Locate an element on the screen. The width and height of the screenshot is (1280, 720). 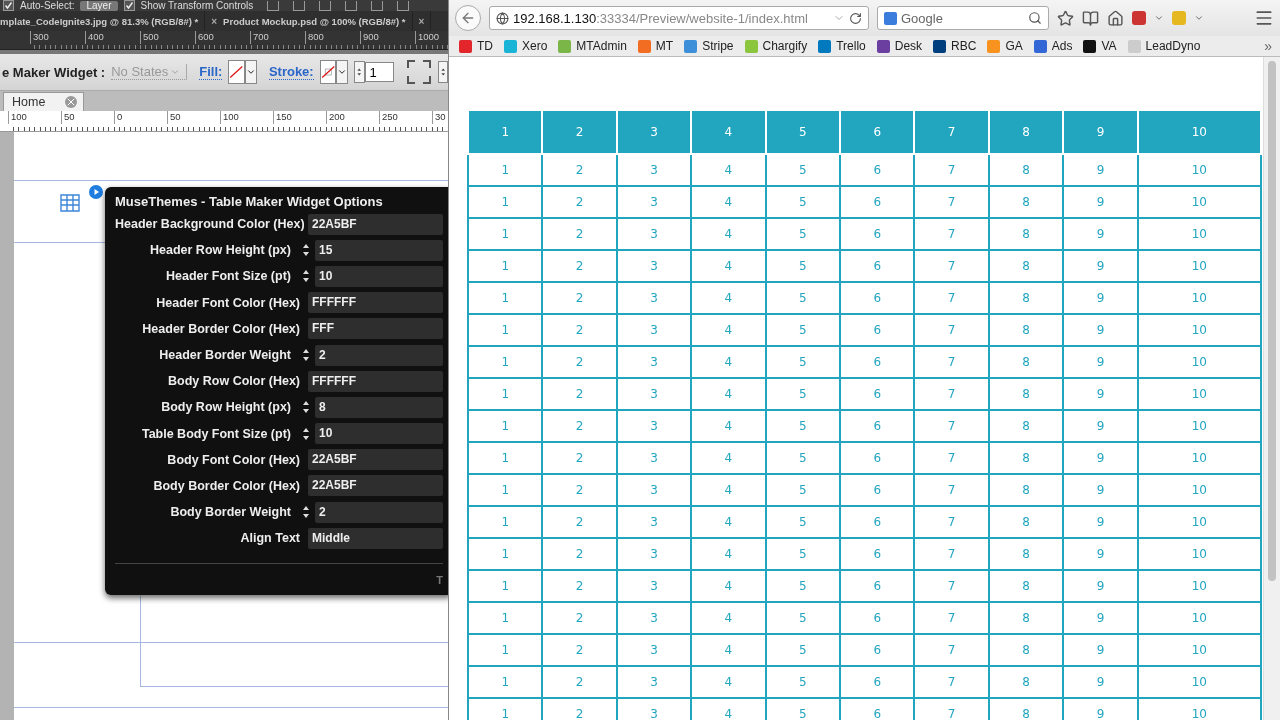
option-label: Table Body Font Size (pt) is located at coordinates (215, 433).